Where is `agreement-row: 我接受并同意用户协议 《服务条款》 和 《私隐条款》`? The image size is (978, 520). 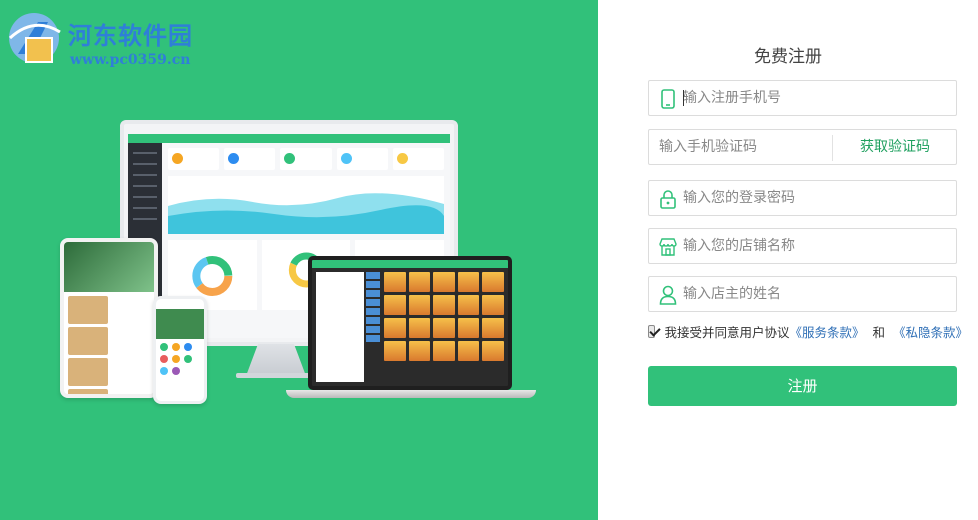
agreement-row: 我接受并同意用户协议 《服务条款》 和 《私隐条款》 is located at coordinates (808, 331).